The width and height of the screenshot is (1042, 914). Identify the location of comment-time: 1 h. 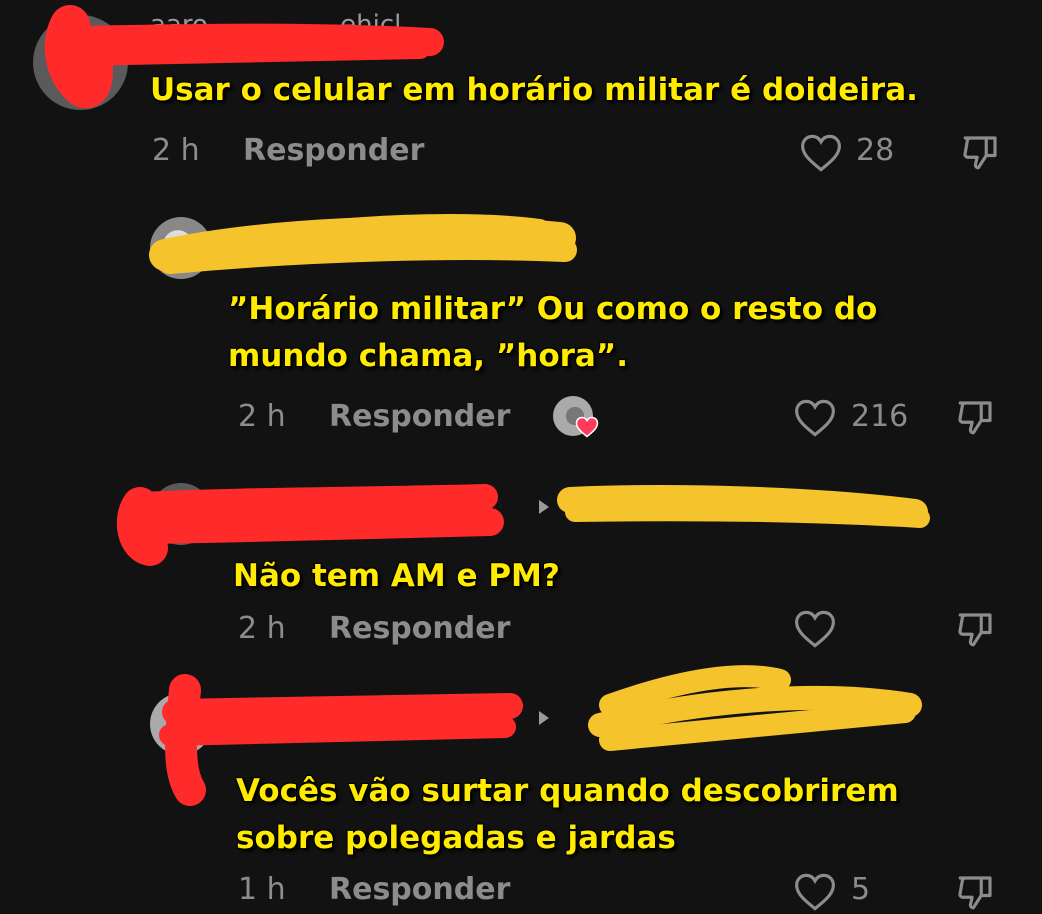
(262, 889).